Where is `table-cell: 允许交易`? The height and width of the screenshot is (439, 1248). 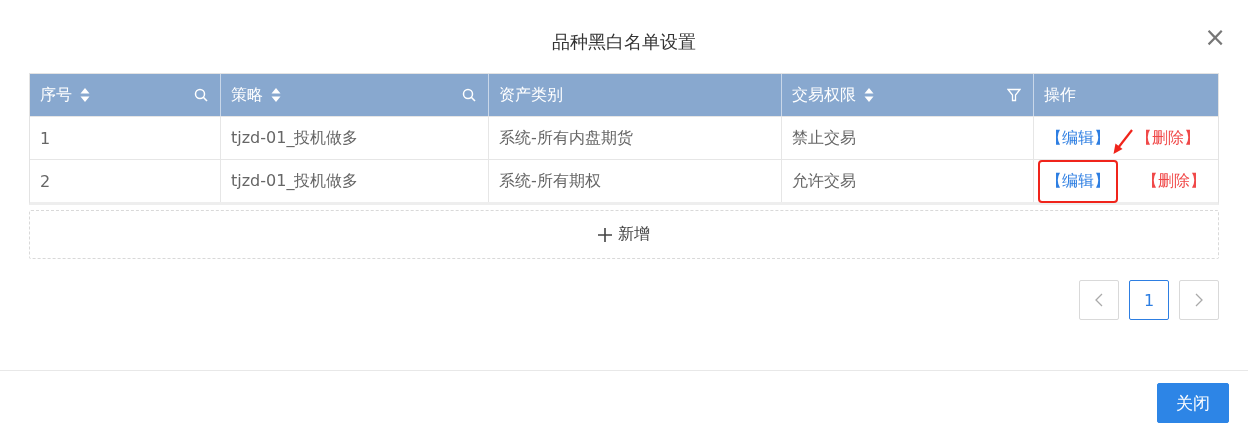
table-cell: 允许交易 is located at coordinates (907, 181).